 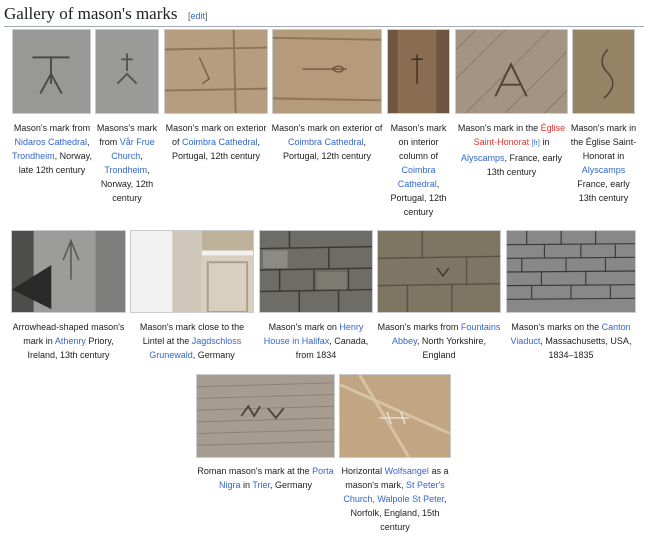 I want to click on section-heading: Gallery of mason's marks [edit], so click(x=324, y=15).